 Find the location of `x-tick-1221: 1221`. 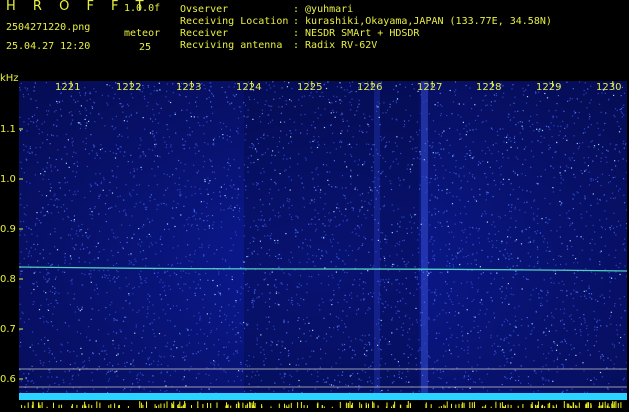

x-tick-1221: 1221 is located at coordinates (67, 87).